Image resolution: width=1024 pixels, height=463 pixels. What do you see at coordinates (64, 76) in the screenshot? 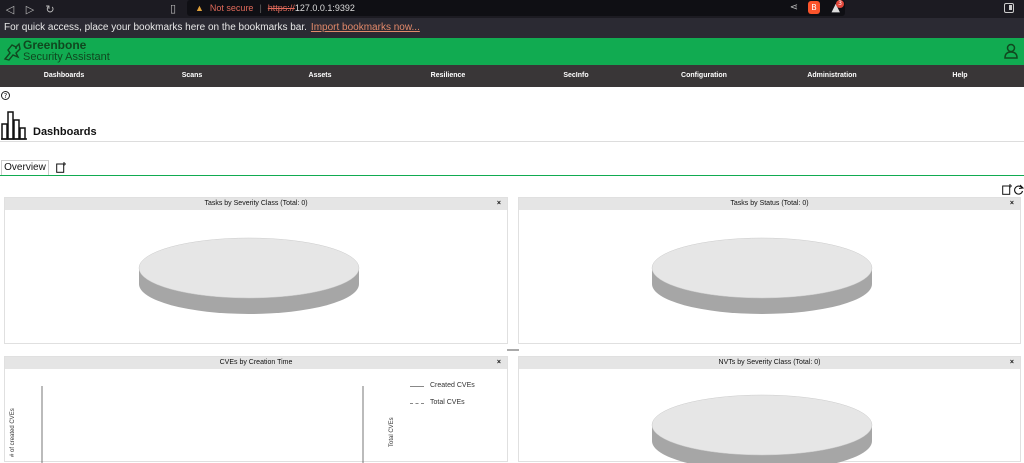
I see `menu-dashboards: Dashboards` at bounding box center [64, 76].